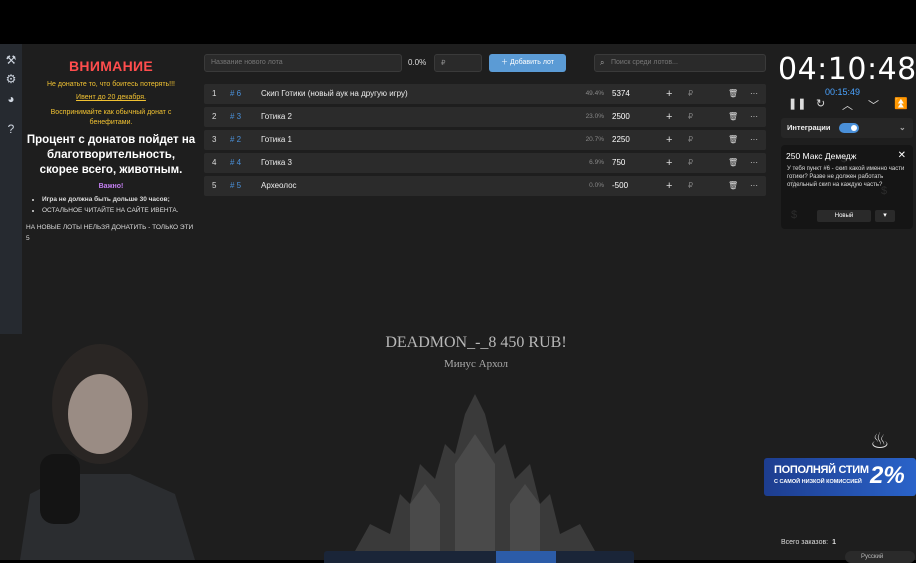 The width and height of the screenshot is (916, 563). I want to click on warning-line: бенефитами., so click(111, 122).